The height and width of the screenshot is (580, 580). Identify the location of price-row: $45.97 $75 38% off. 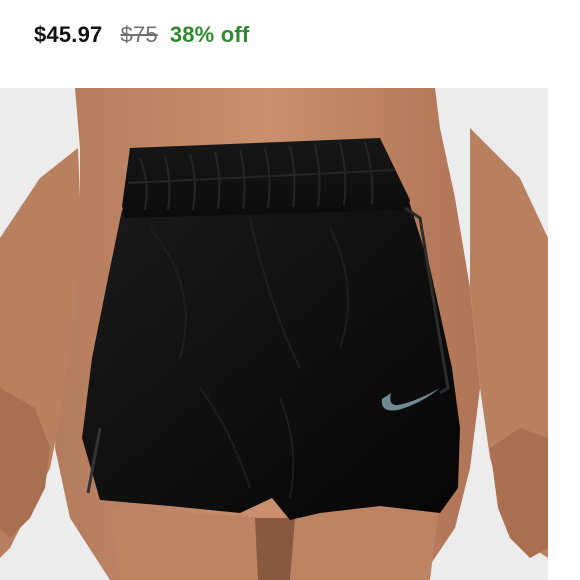
(141, 35).